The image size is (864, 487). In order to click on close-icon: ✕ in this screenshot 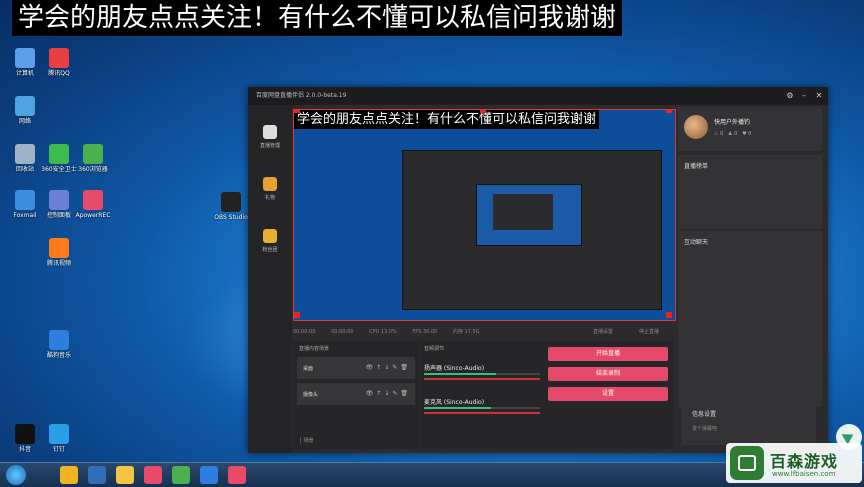, I will do `click(819, 96)`.